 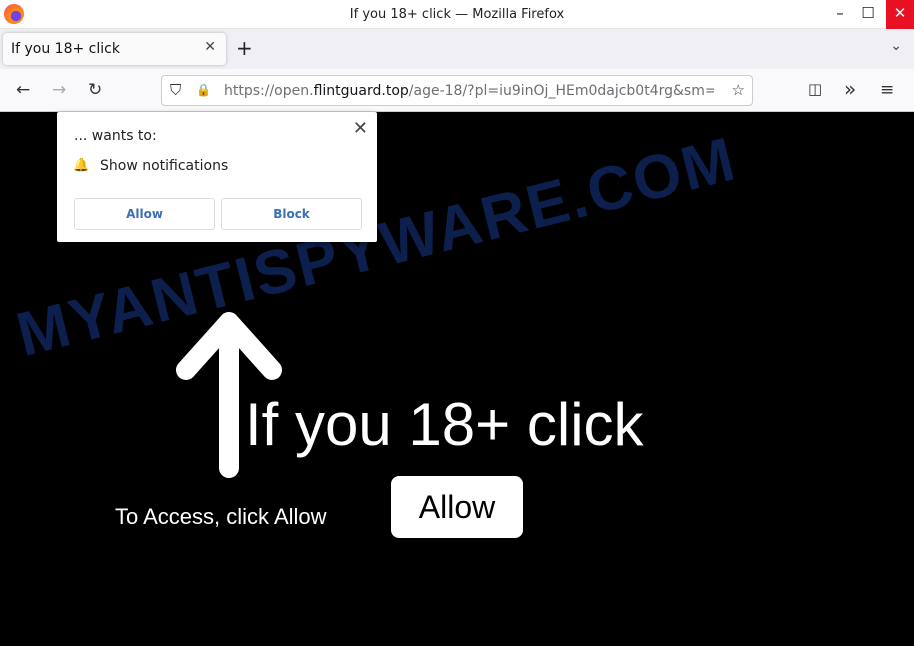 What do you see at coordinates (65, 49) in the screenshot?
I see `tab-label: If you 18+ click` at bounding box center [65, 49].